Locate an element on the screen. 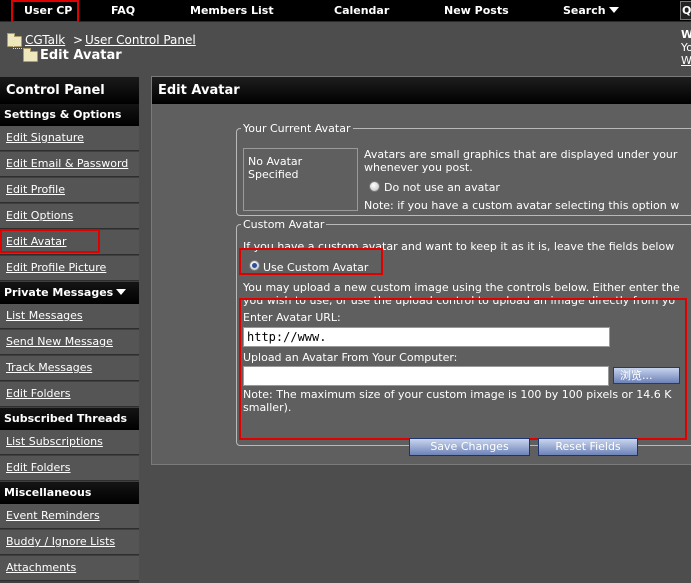 This screenshot has height=583, width=691. sidebar-item-edit-options: Edit Options is located at coordinates (69, 216).